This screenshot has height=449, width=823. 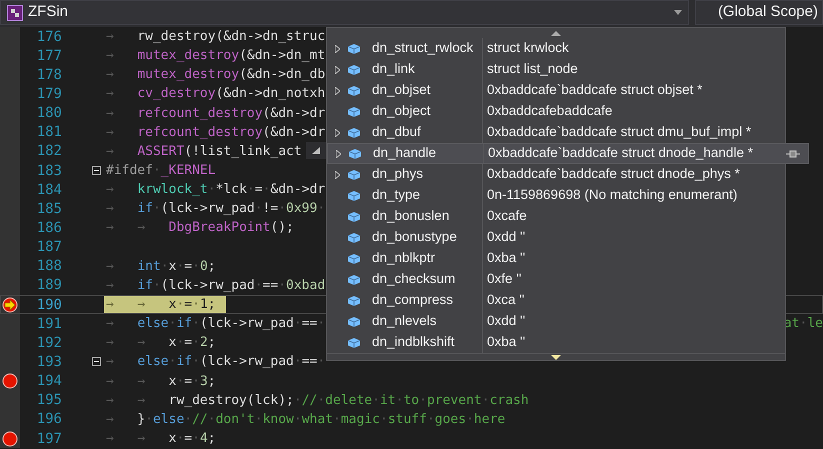 I want to click on field-value: 0xcafe, so click(x=507, y=216).